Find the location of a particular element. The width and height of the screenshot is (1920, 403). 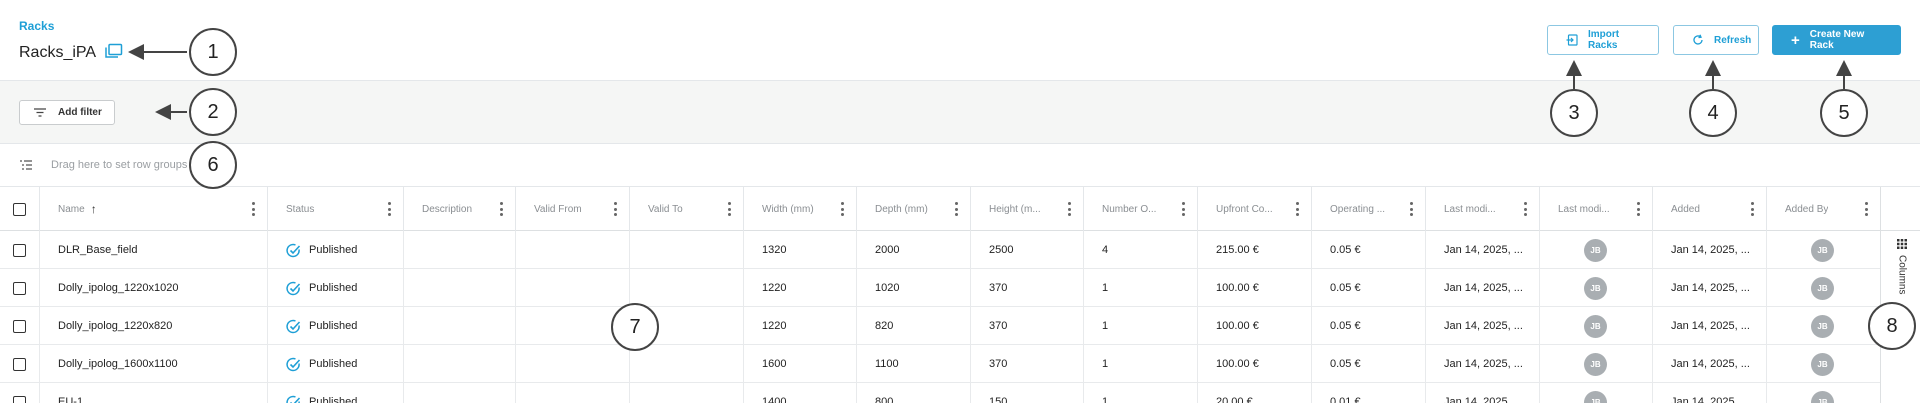

cell-name-text: Dolly_ipolog_1600x1100 is located at coordinates (118, 364).